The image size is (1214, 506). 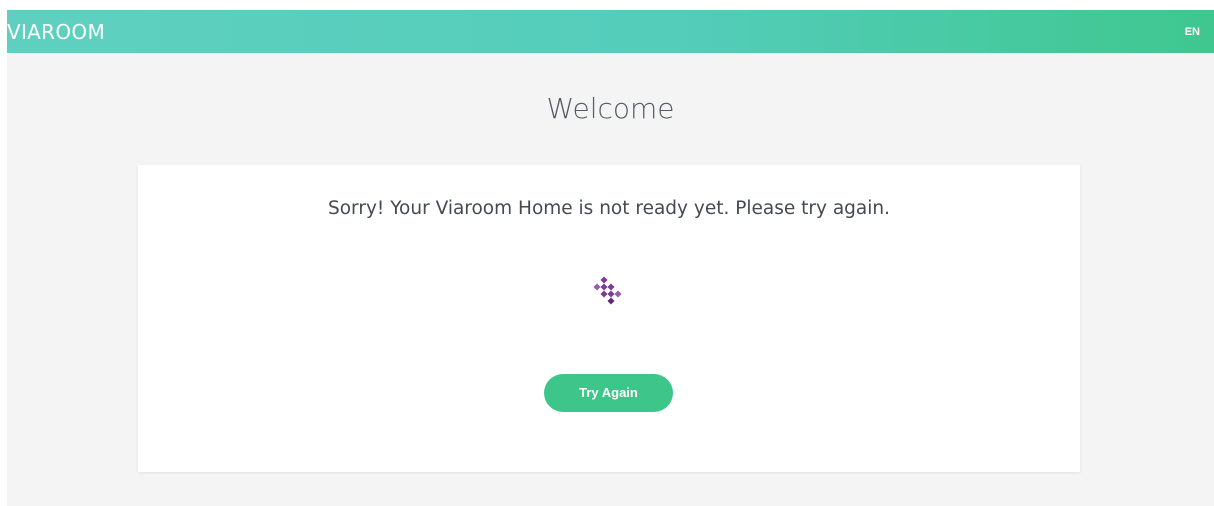 What do you see at coordinates (610, 31) in the screenshot?
I see `top-bar: VIAROOM EN` at bounding box center [610, 31].